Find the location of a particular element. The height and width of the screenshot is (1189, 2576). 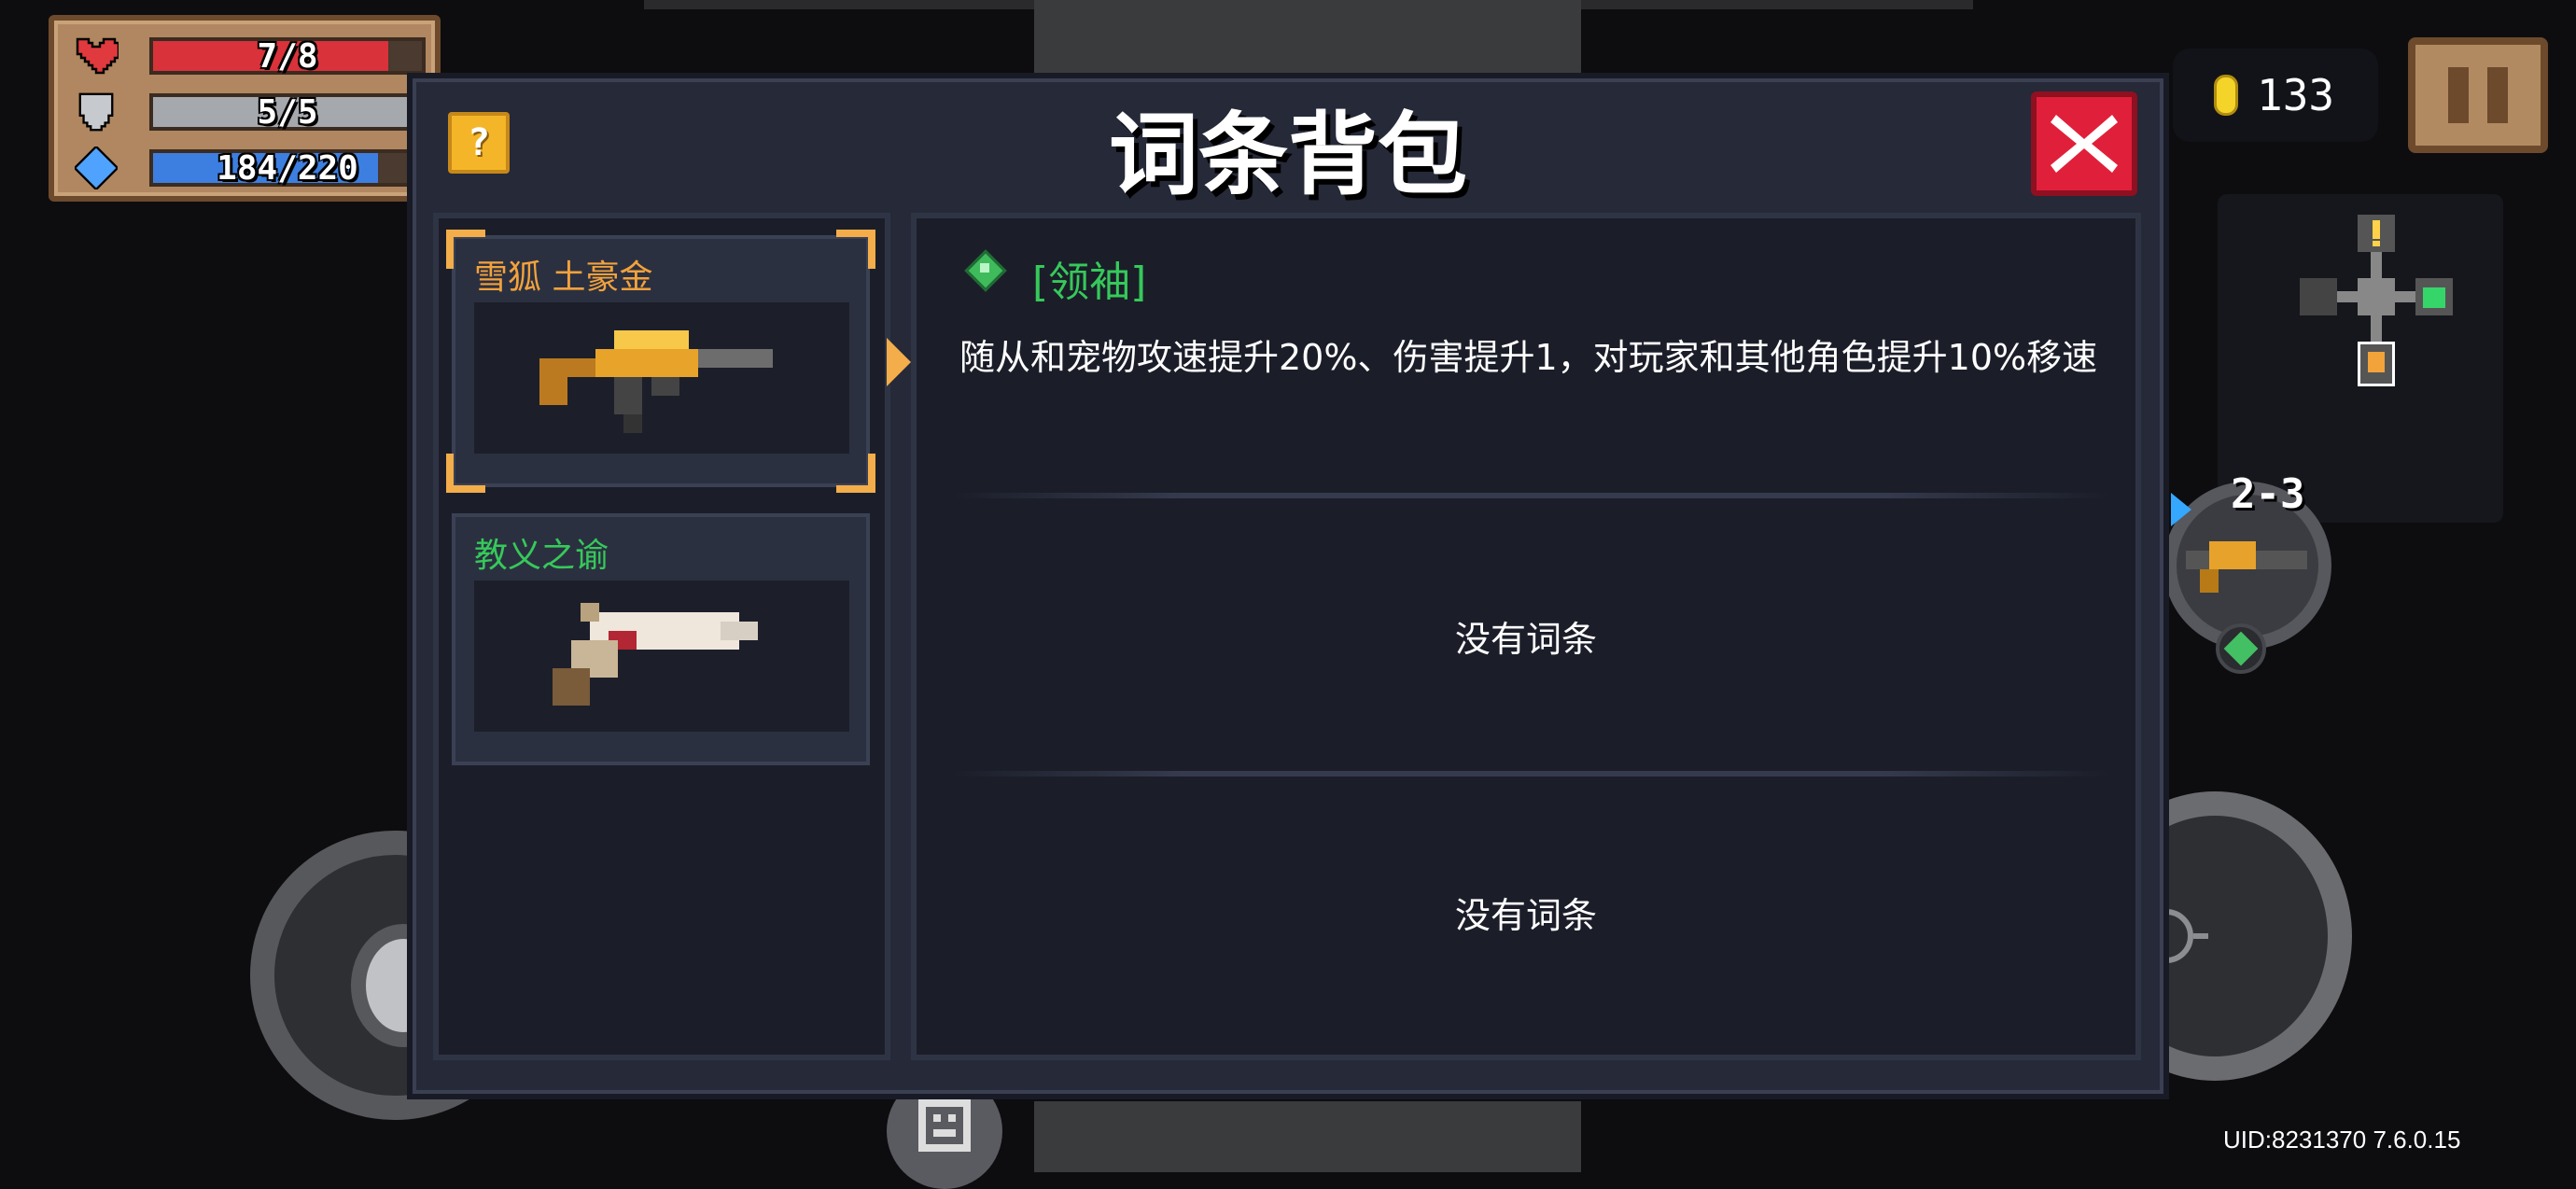

heart-icon is located at coordinates (96, 56).